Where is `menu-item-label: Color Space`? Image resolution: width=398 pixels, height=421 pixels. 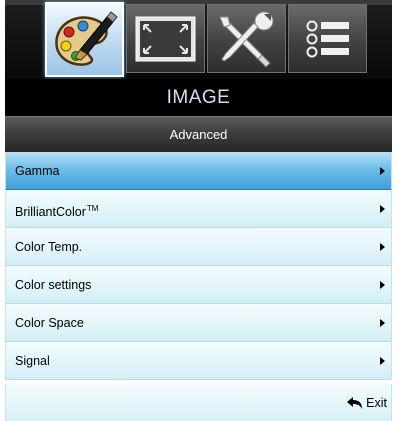 menu-item-label: Color Space is located at coordinates (49, 323).